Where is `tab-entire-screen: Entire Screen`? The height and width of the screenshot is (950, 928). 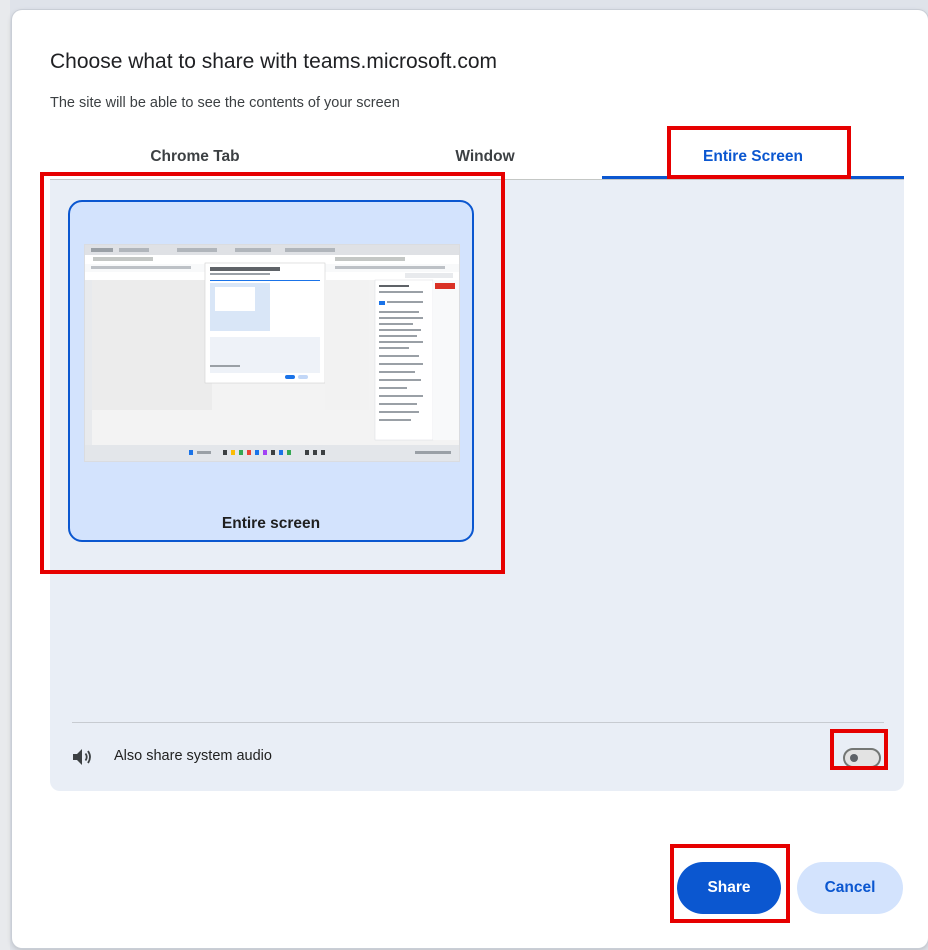 tab-entire-screen: Entire Screen is located at coordinates (753, 159).